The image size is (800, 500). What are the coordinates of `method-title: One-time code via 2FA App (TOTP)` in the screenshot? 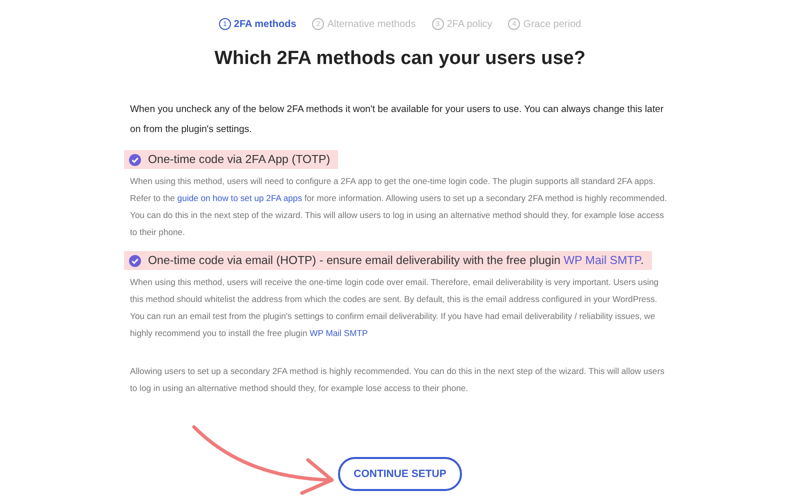 It's located at (239, 159).